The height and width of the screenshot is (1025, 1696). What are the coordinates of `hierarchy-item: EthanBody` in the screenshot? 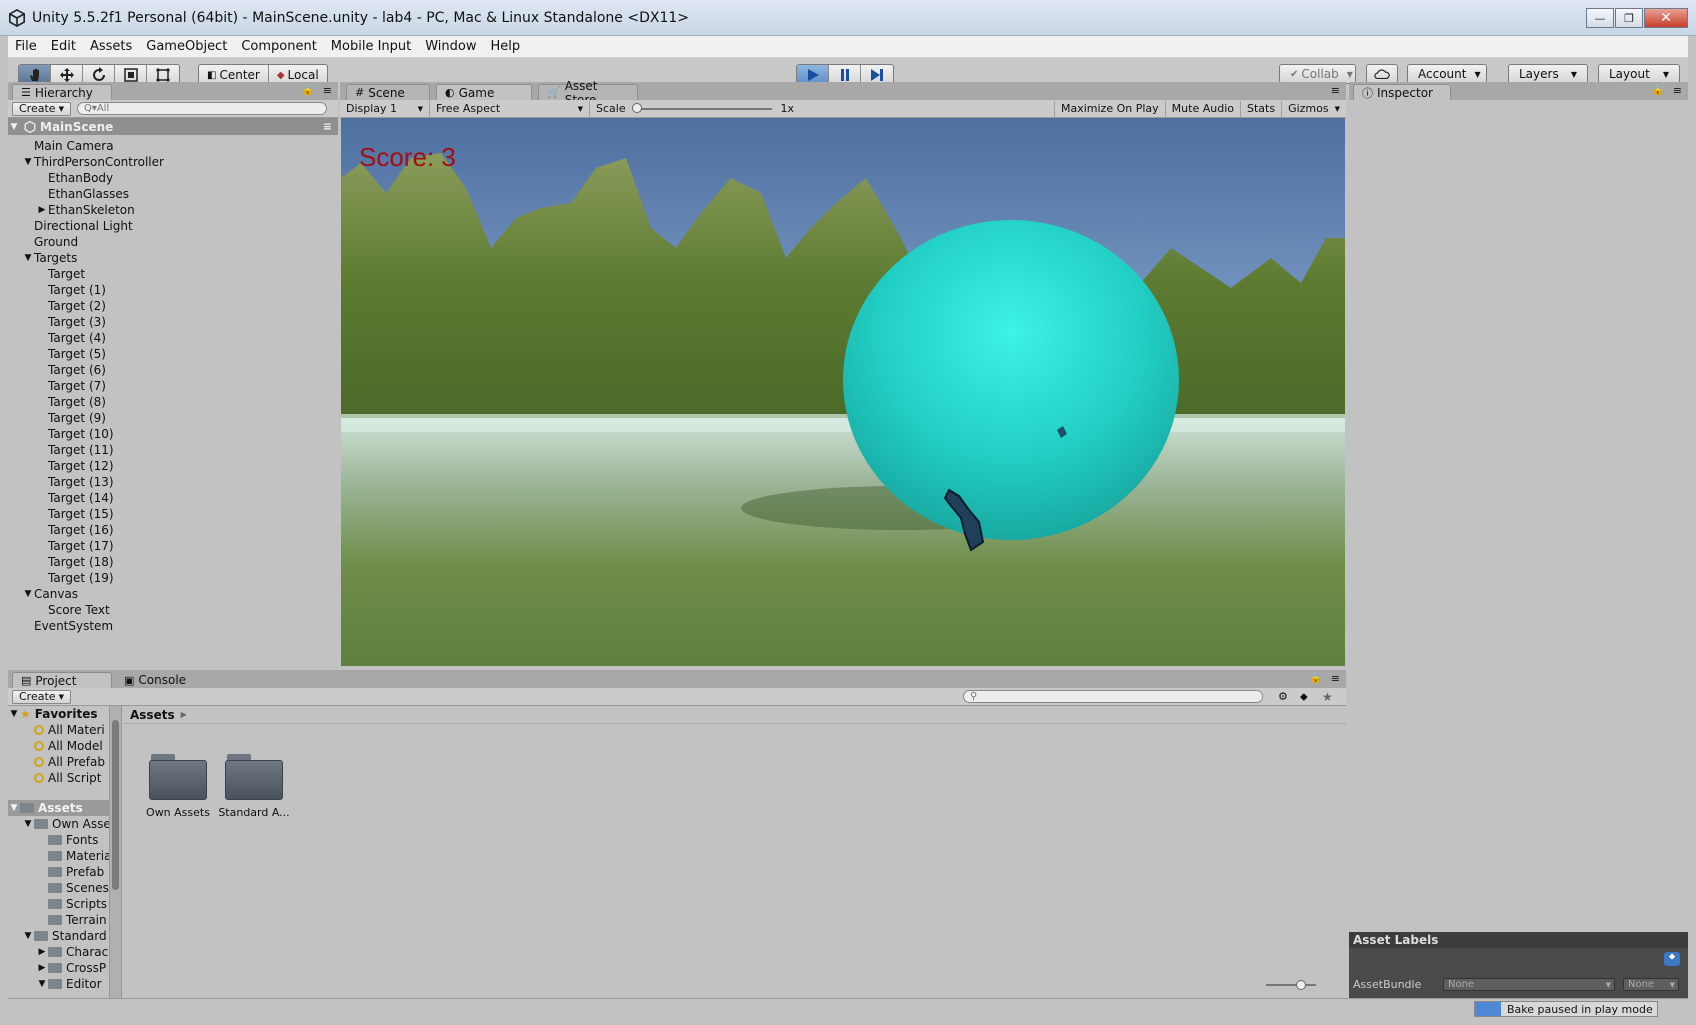 It's located at (173, 178).